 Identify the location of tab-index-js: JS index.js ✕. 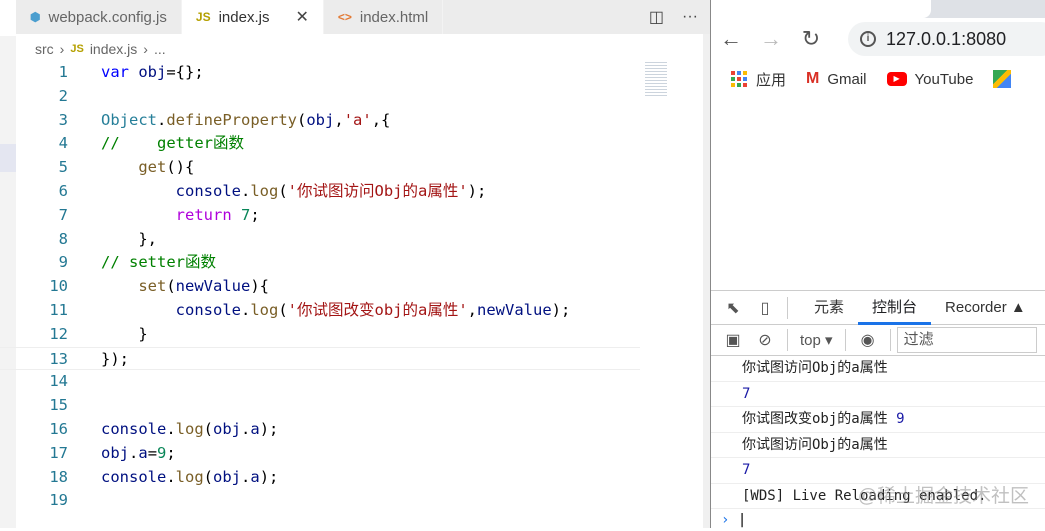
(252, 17).